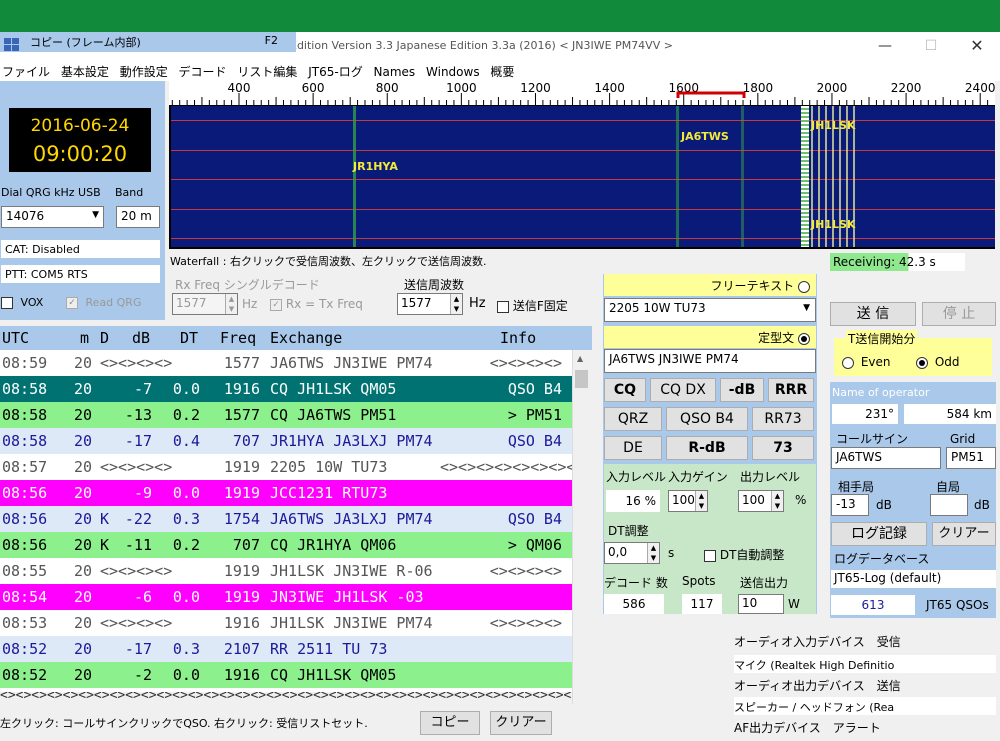  Describe the element at coordinates (351, 363) in the screenshot. I see `decode-cell-exchange: JA6TWS JN3IWE PM74` at that location.